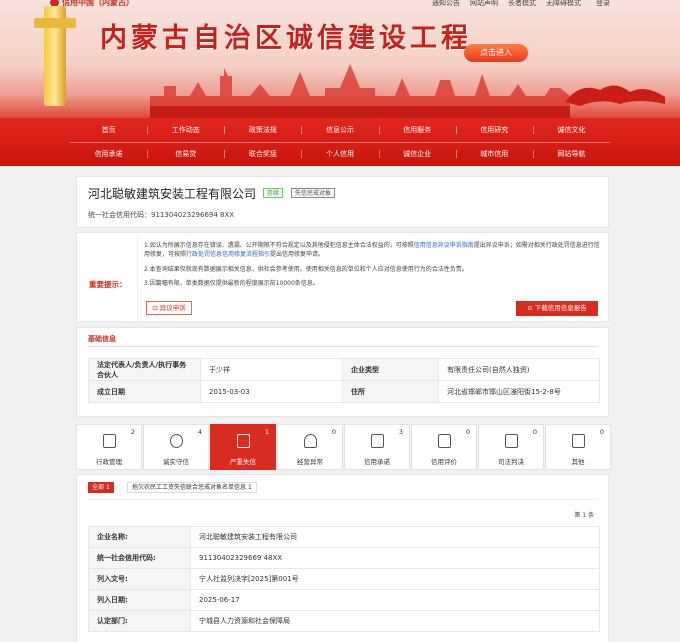 The width and height of the screenshot is (680, 642). What do you see at coordinates (176, 447) in the screenshot?
I see `tab-integrity: 4 诚实守信` at bounding box center [176, 447].